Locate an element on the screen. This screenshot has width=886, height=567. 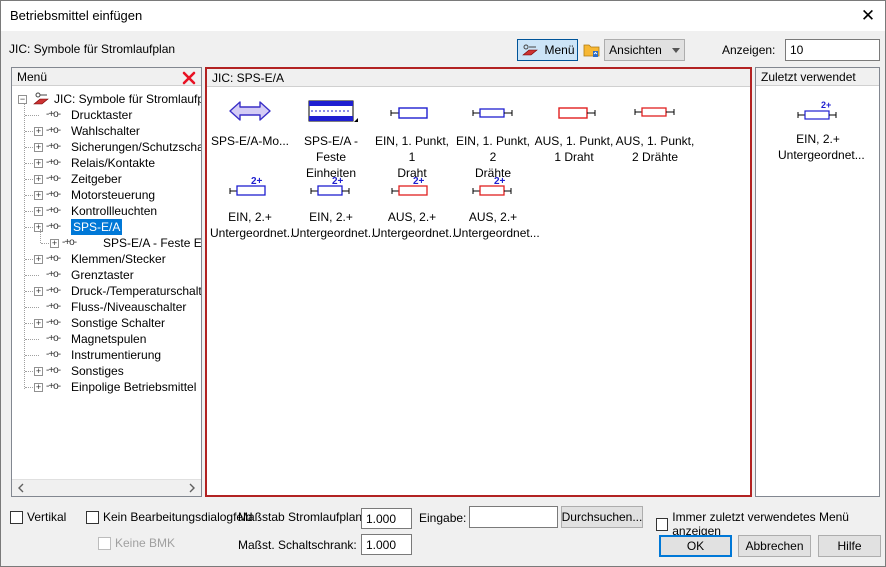
collapse-icon: − is located at coordinates (22, 99).